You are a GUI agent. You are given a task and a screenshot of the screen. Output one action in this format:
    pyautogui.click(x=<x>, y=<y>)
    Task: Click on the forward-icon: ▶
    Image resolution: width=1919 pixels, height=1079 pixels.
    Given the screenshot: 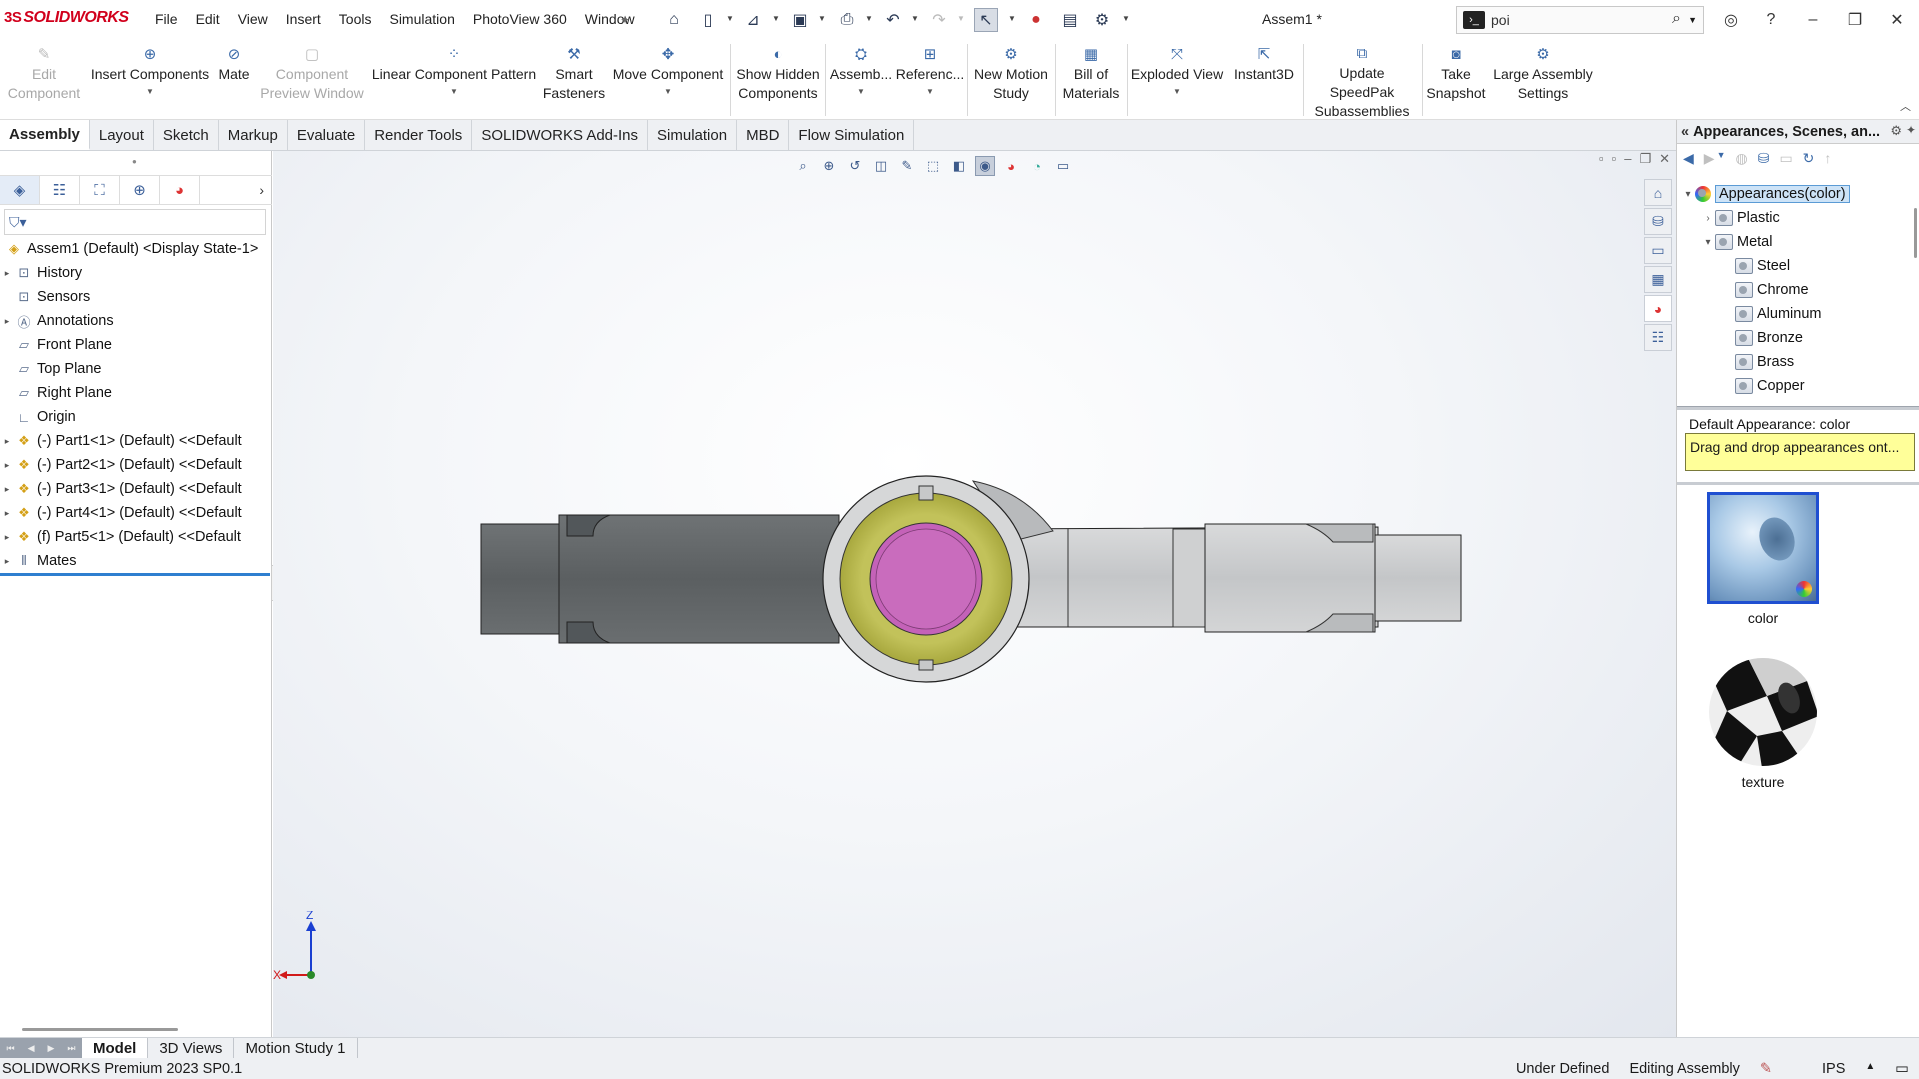 What is the action you would take?
    pyautogui.click(x=1709, y=158)
    